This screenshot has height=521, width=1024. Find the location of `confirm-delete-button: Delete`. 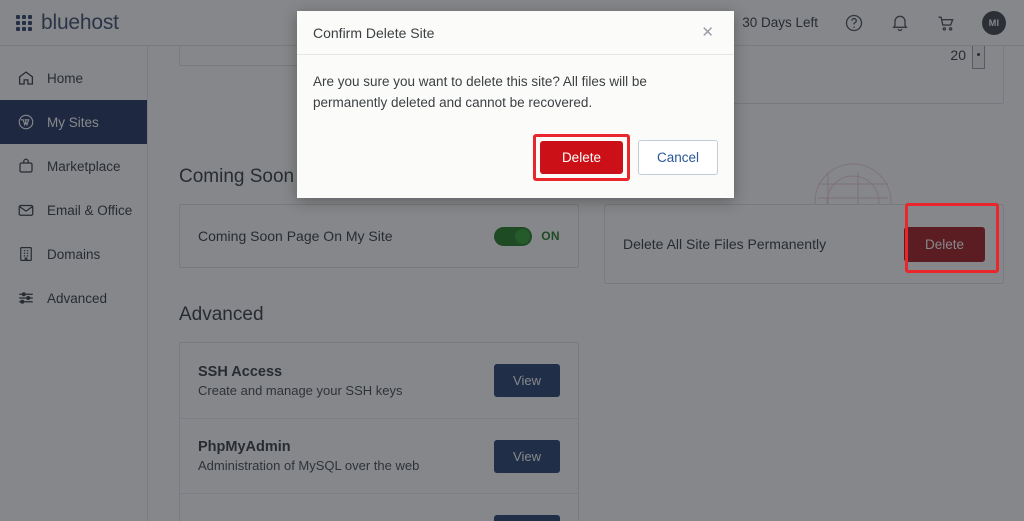

confirm-delete-button: Delete is located at coordinates (581, 157).